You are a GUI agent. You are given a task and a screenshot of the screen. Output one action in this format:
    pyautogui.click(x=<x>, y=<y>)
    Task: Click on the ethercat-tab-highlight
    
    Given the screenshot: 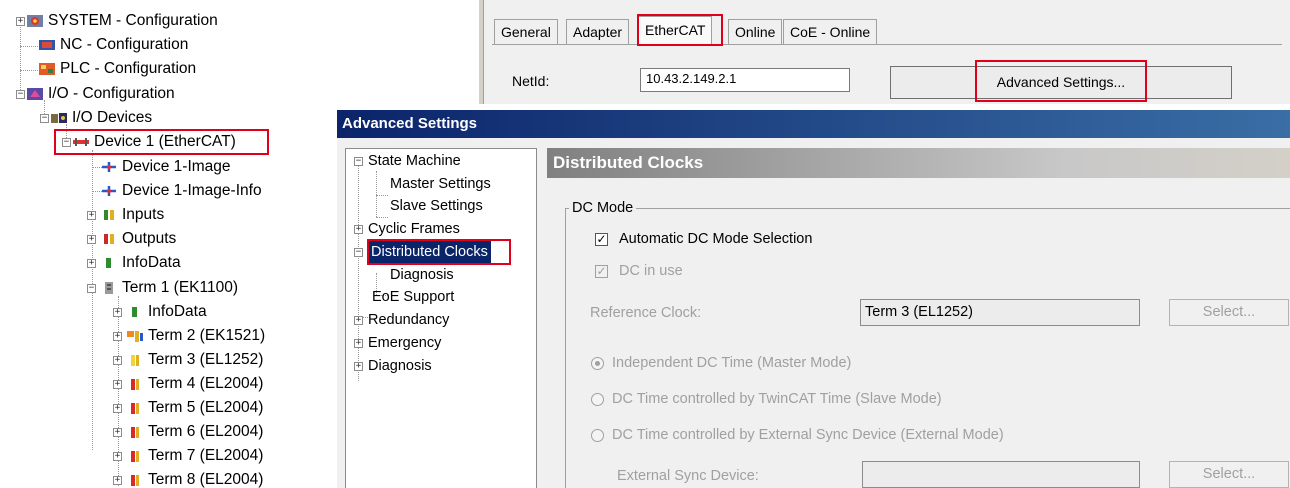 What is the action you would take?
    pyautogui.click(x=680, y=30)
    